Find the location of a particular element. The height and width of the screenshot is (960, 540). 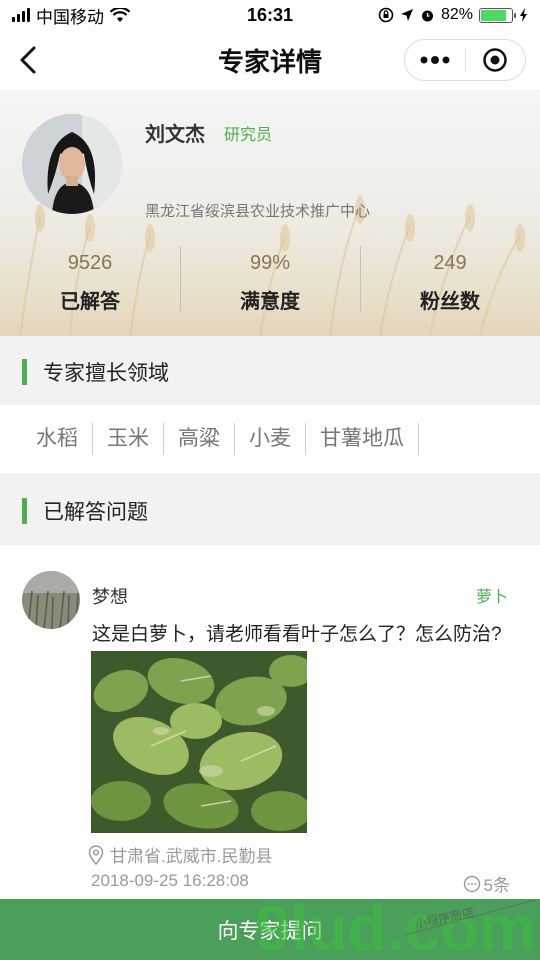

page-title: 专家详情 is located at coordinates (269, 61).